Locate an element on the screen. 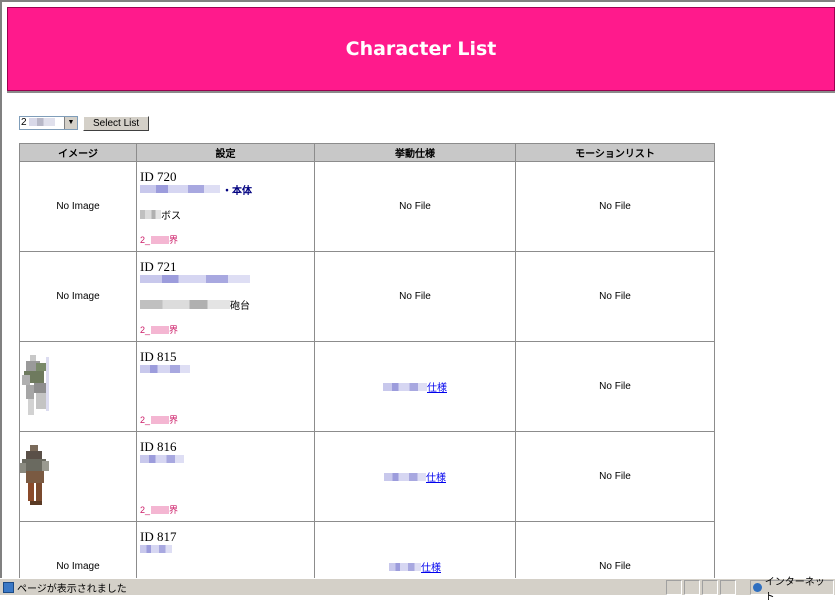  header-image: イメージ is located at coordinates (78, 152).